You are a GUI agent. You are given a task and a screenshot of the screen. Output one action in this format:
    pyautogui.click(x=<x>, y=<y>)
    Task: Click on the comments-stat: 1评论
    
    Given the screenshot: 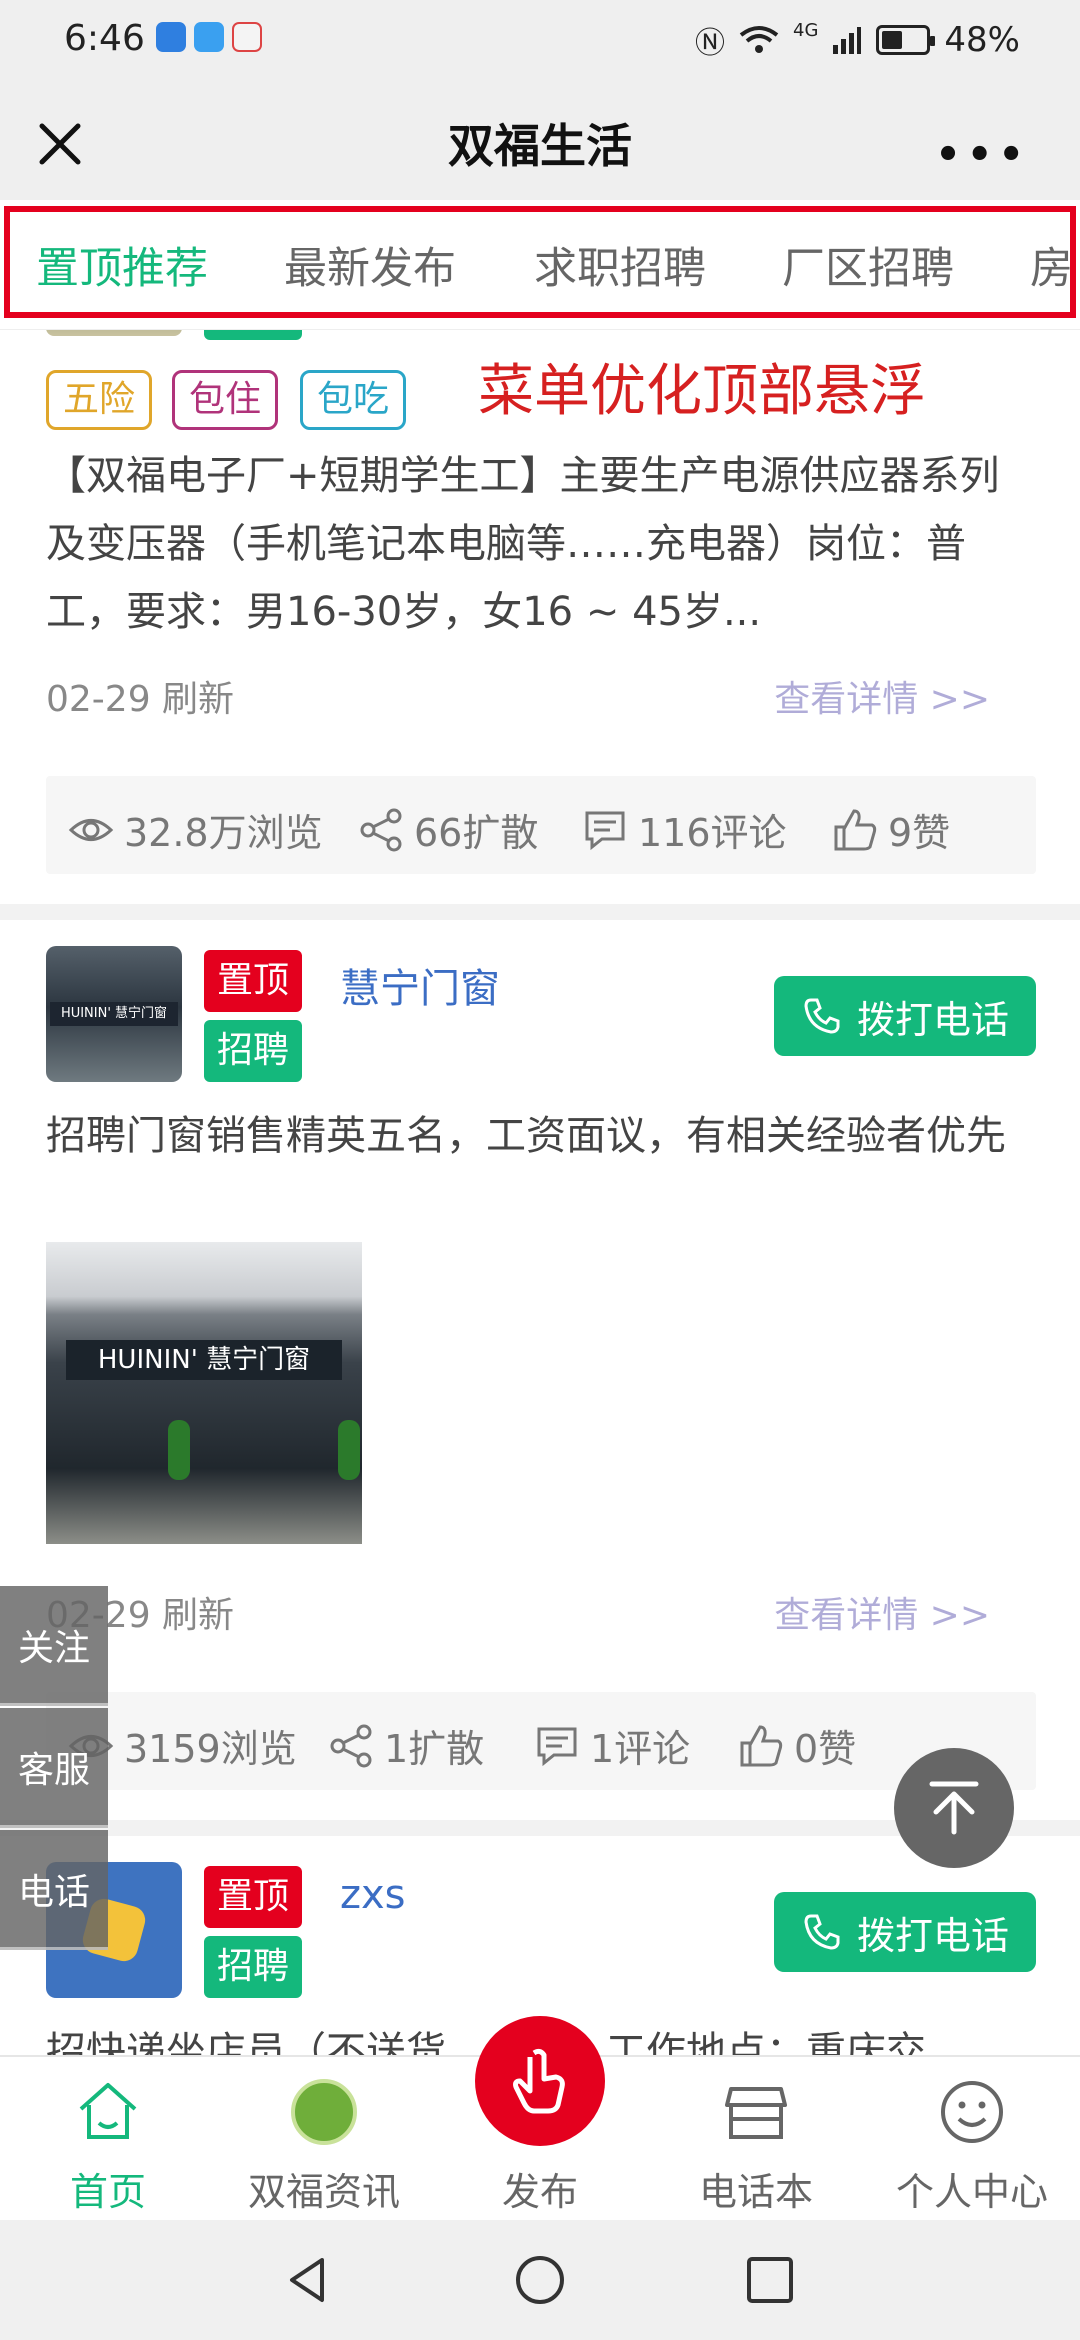 What is the action you would take?
    pyautogui.click(x=612, y=1745)
    